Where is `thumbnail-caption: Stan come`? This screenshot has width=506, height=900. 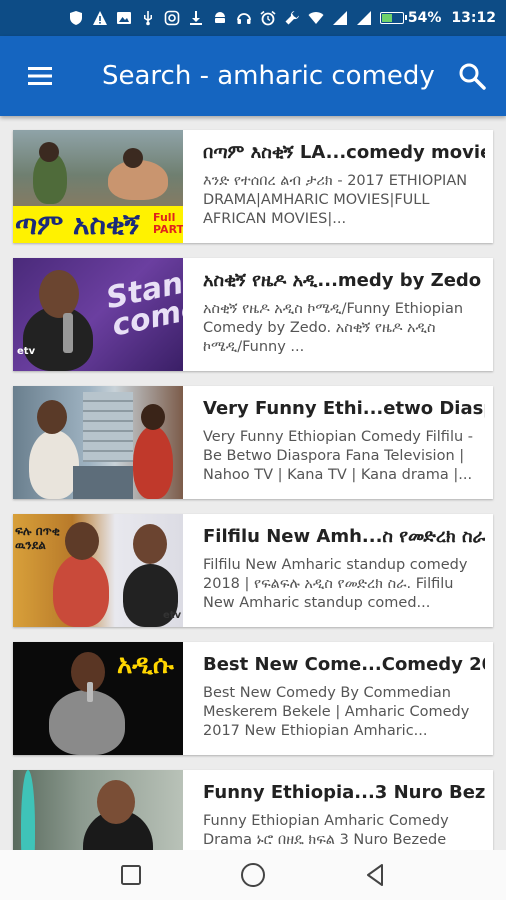 thumbnail-caption: Stan come is located at coordinates (143, 304).